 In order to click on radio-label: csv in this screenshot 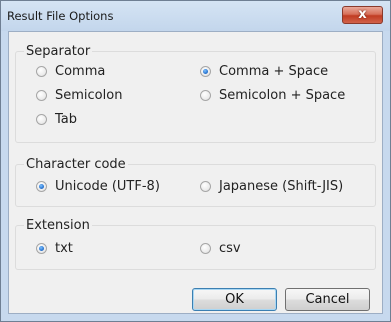, I will do `click(230, 248)`.